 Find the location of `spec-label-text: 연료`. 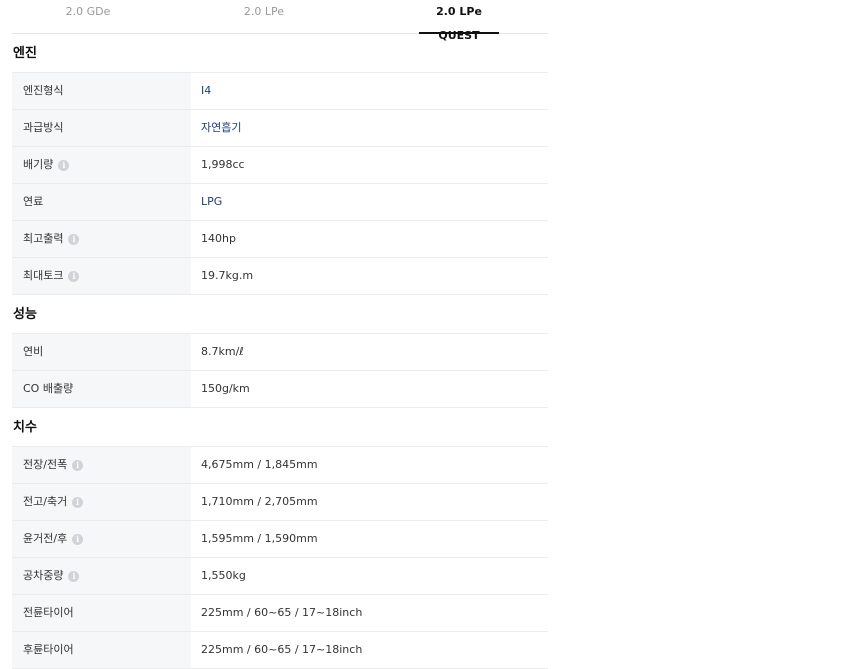

spec-label-text: 연료 is located at coordinates (33, 201).